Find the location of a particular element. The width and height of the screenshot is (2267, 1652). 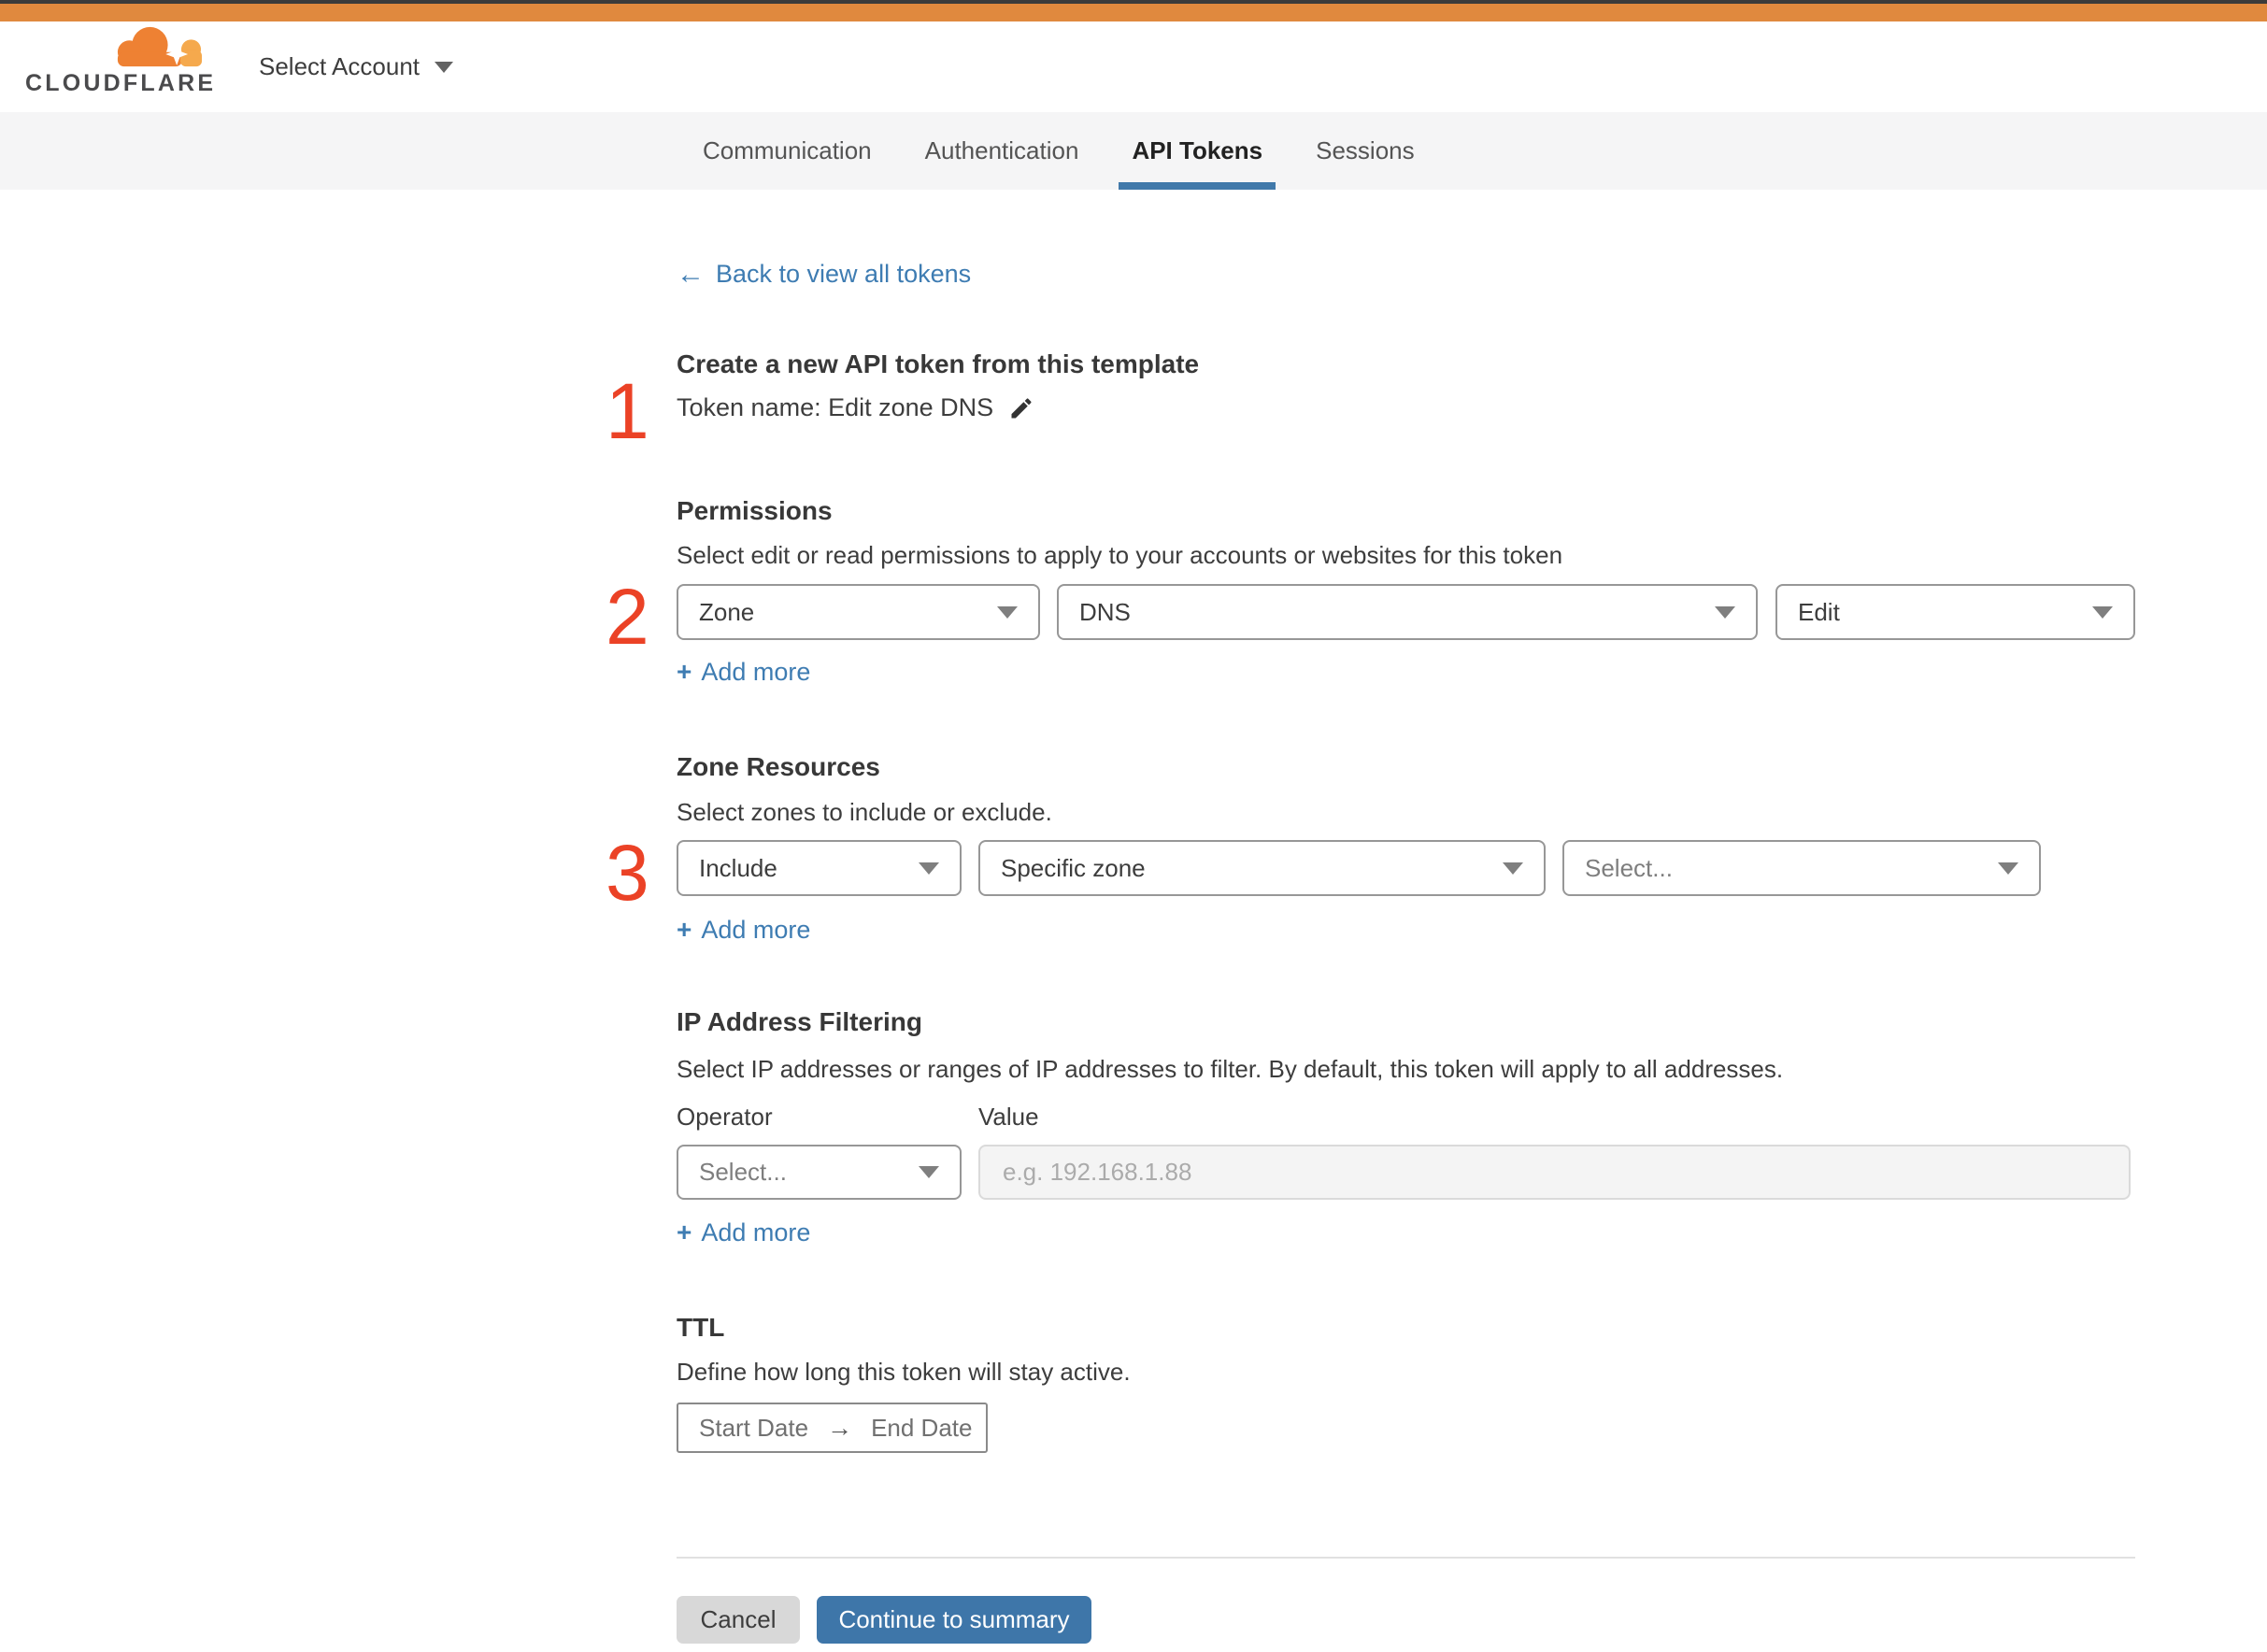

chevron-down-icon is located at coordinates (444, 67).